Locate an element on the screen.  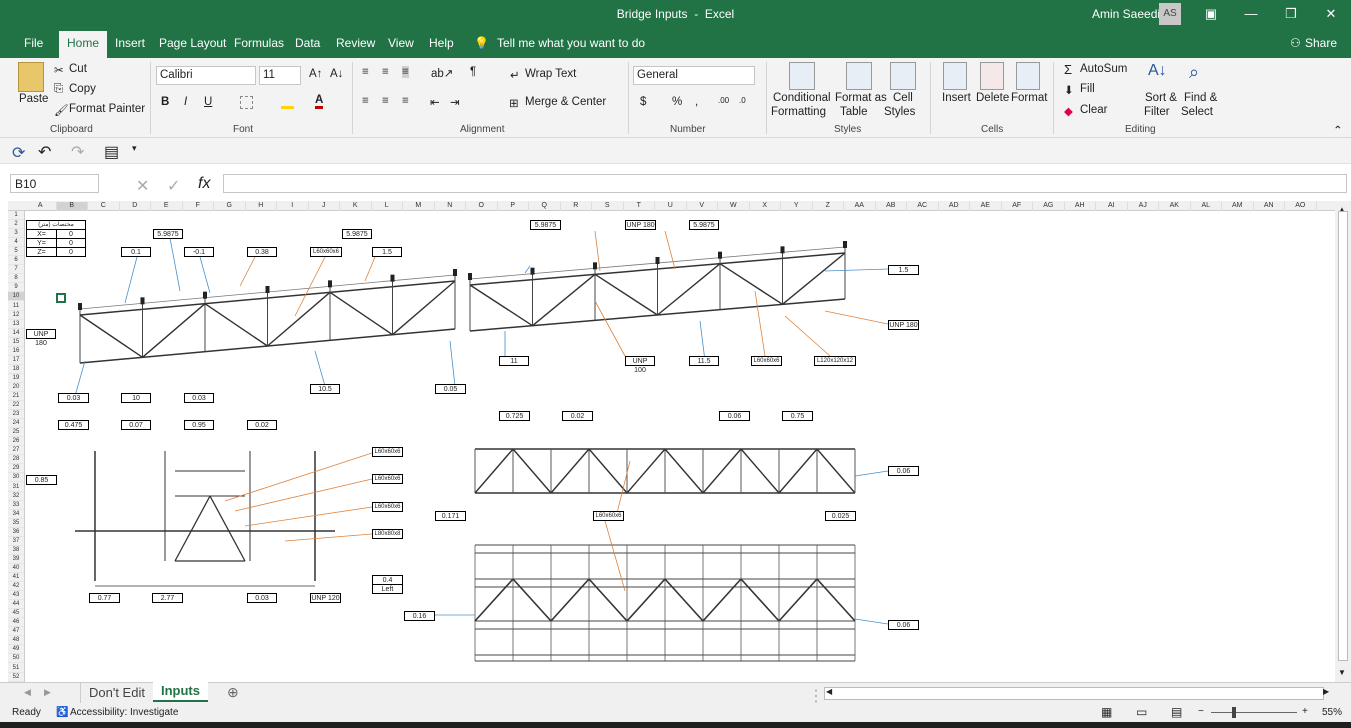
dim-label: 10.5 is located at coordinates (325, 389).